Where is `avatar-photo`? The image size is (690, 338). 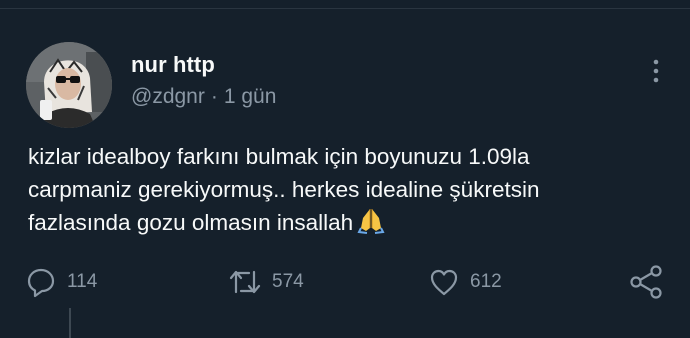
avatar-photo is located at coordinates (69, 85).